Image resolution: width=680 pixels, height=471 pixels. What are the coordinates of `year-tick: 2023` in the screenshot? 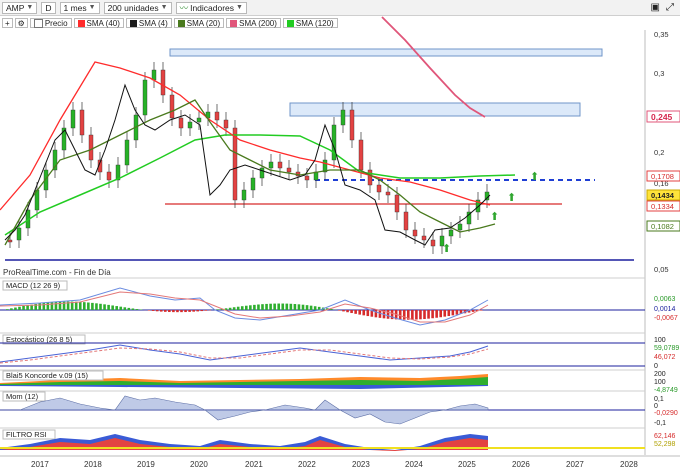 It's located at (361, 464).